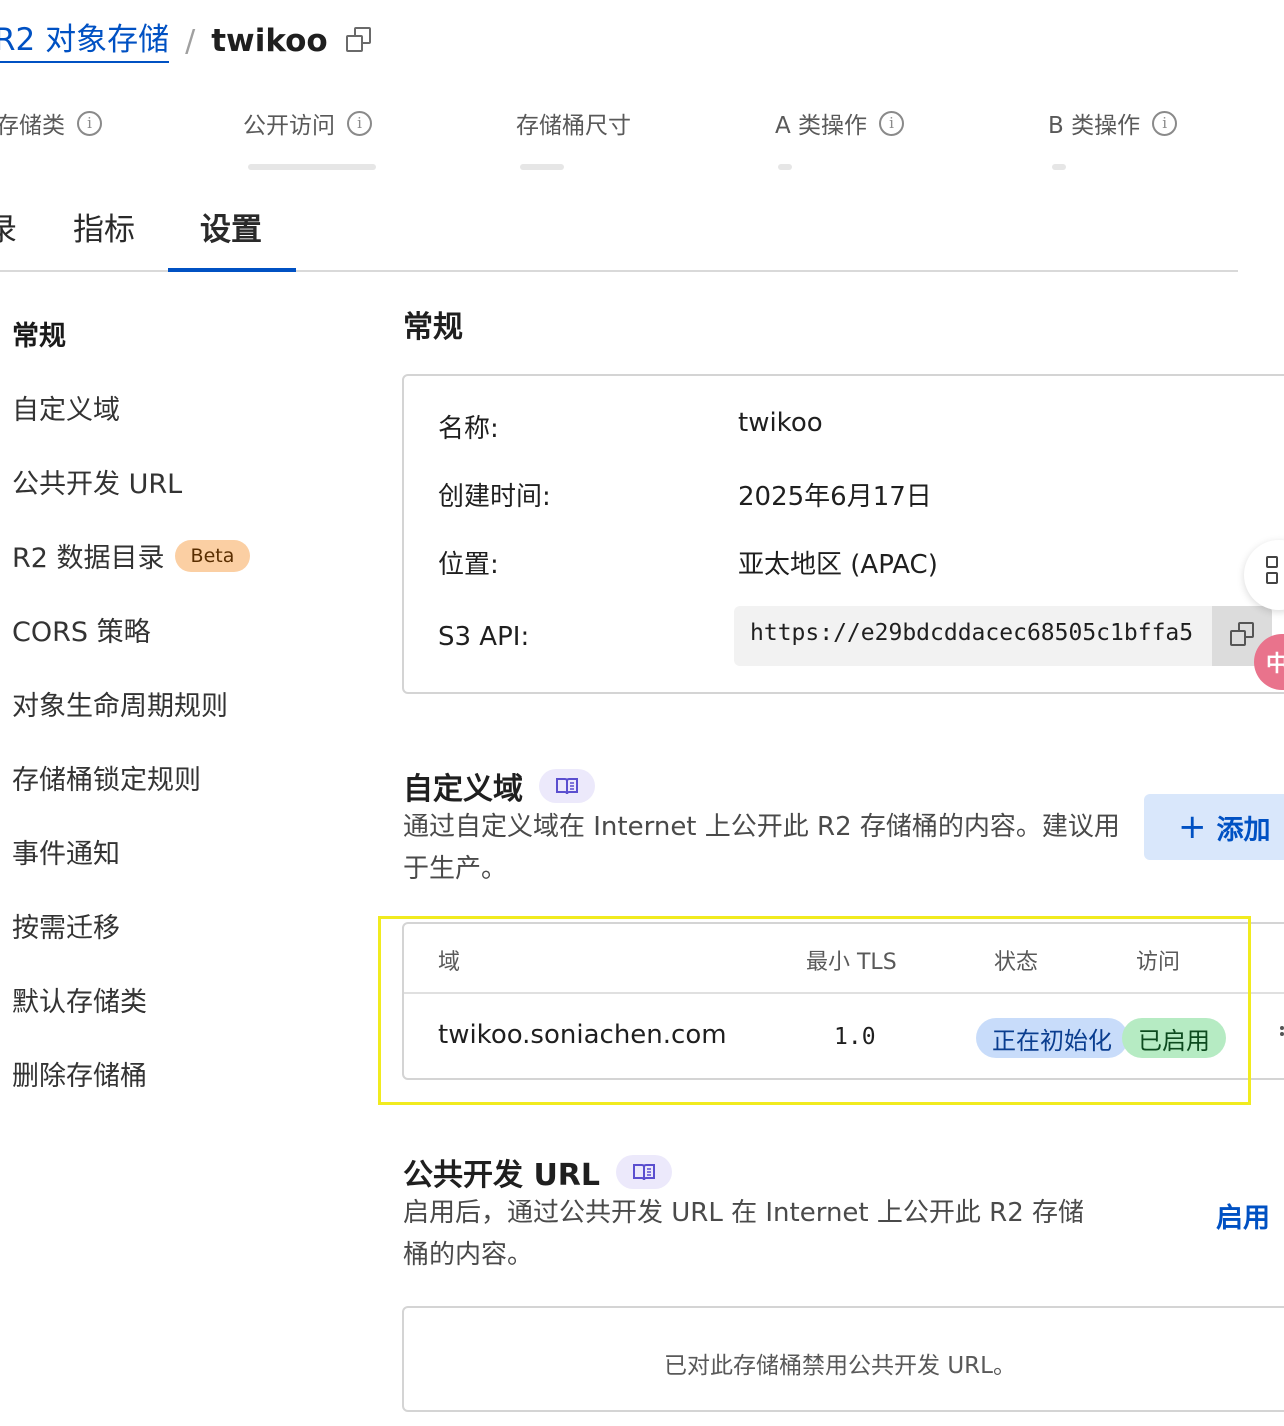  I want to click on sidebar-item-general: 常规, so click(39, 333).